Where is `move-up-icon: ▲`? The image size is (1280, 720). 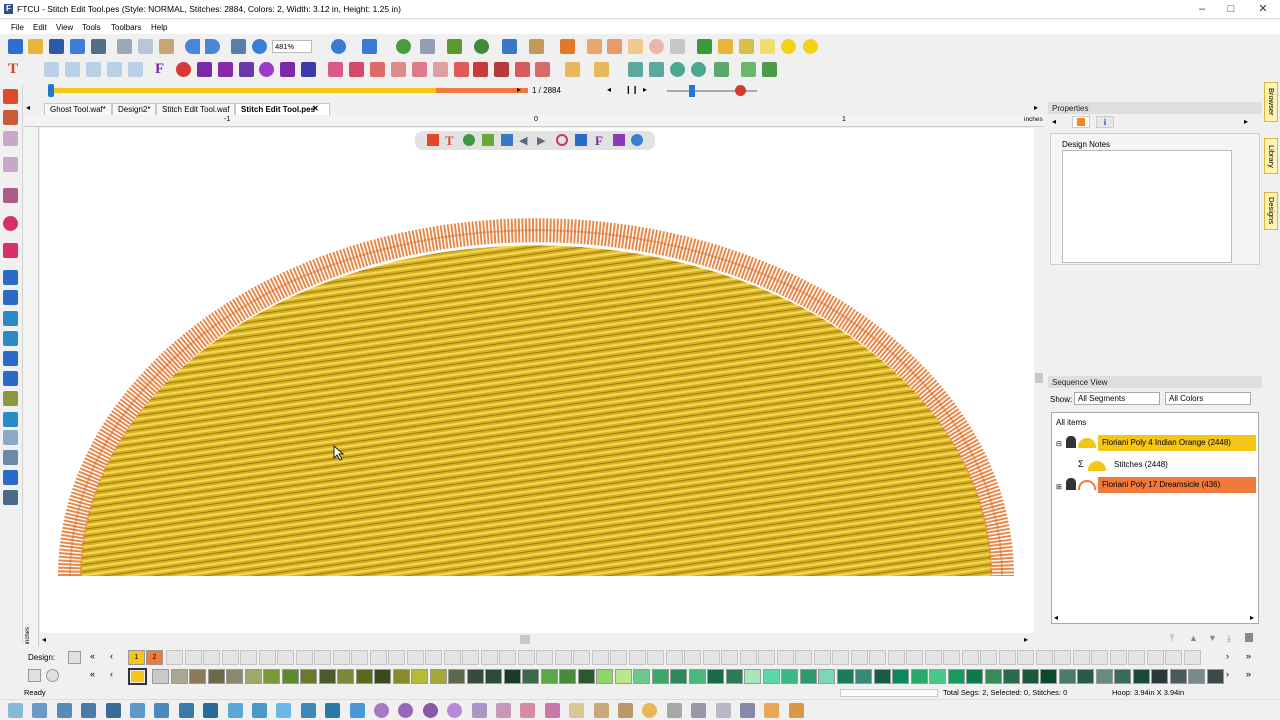 move-up-icon: ▲ is located at coordinates (1193, 638).